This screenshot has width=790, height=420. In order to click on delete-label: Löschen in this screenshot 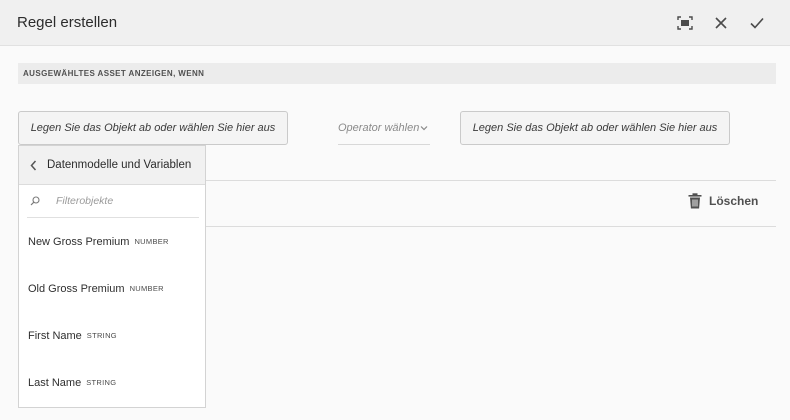, I will do `click(734, 201)`.